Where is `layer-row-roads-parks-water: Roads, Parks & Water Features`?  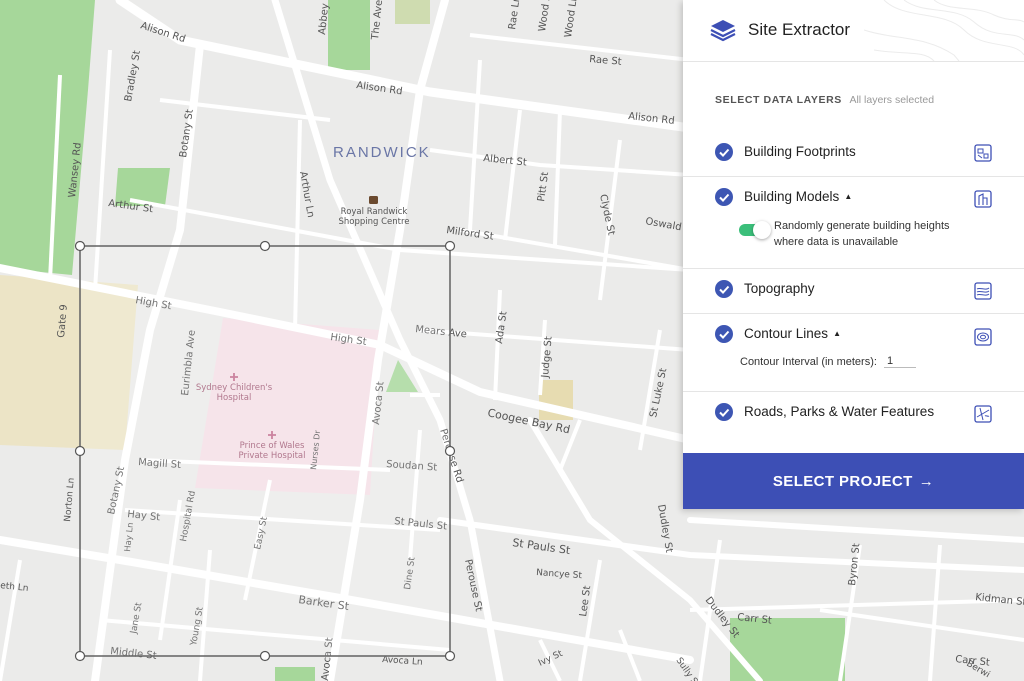 layer-row-roads-parks-water: Roads, Parks & Water Features is located at coordinates (853, 414).